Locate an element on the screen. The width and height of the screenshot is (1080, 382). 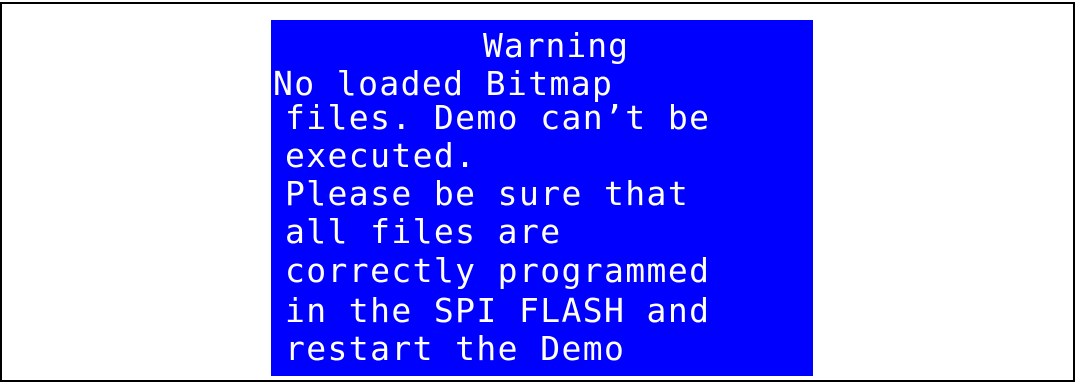
warning-line-5: all files are is located at coordinates (423, 231).